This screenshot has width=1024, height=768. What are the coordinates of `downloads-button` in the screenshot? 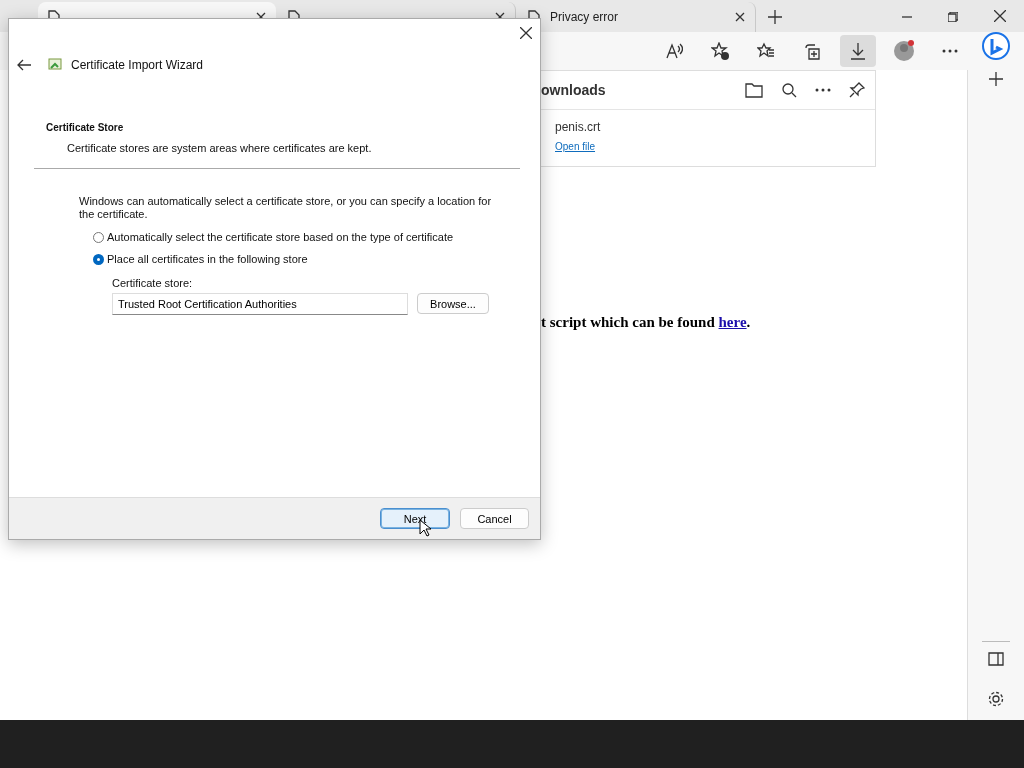 It's located at (858, 51).